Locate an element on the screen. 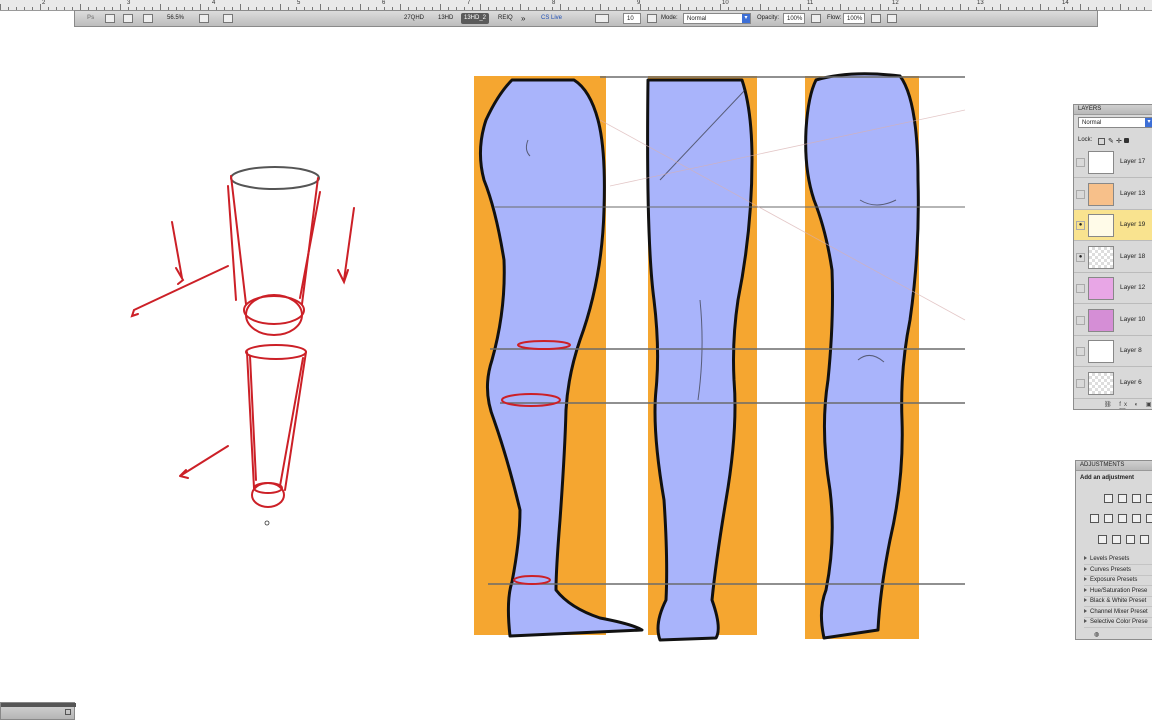  workspace-27qhd: 27QHD is located at coordinates (414, 18).